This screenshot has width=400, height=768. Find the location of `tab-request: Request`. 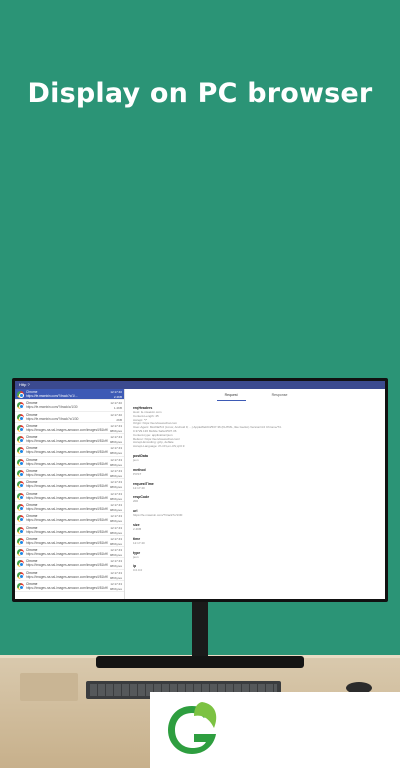

tab-request: Request is located at coordinates (231, 397).